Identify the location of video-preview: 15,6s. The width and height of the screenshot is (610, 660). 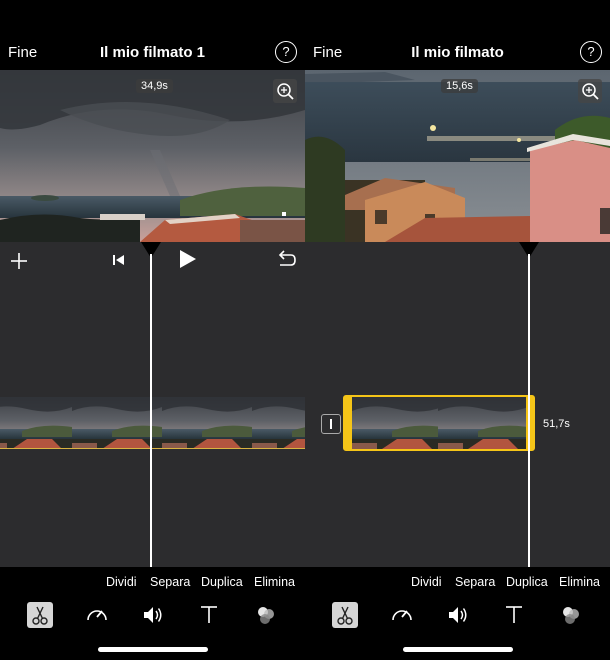
(457, 156).